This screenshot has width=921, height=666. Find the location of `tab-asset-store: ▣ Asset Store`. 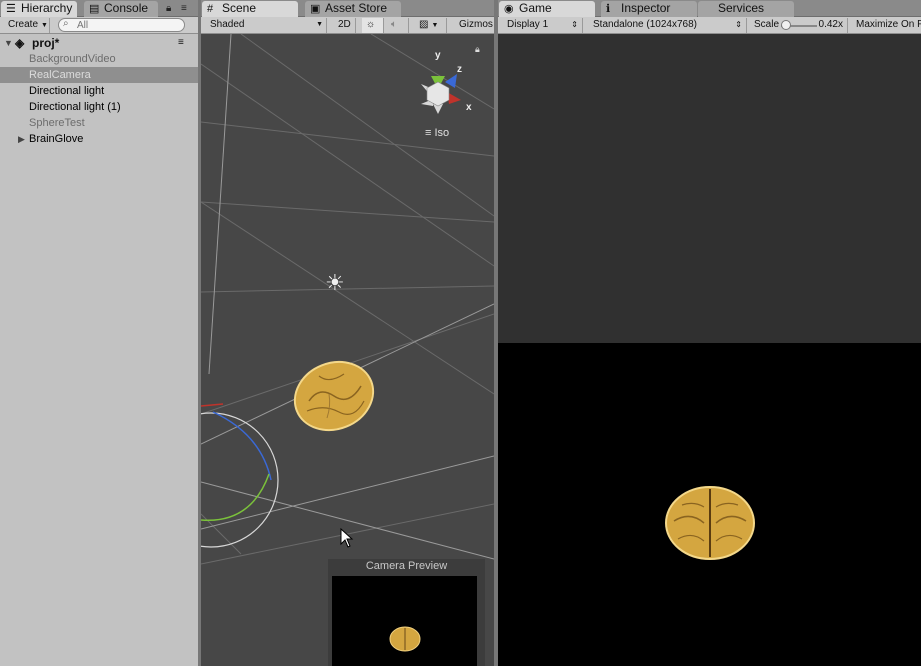

tab-asset-store: ▣ Asset Store is located at coordinates (353, 9).